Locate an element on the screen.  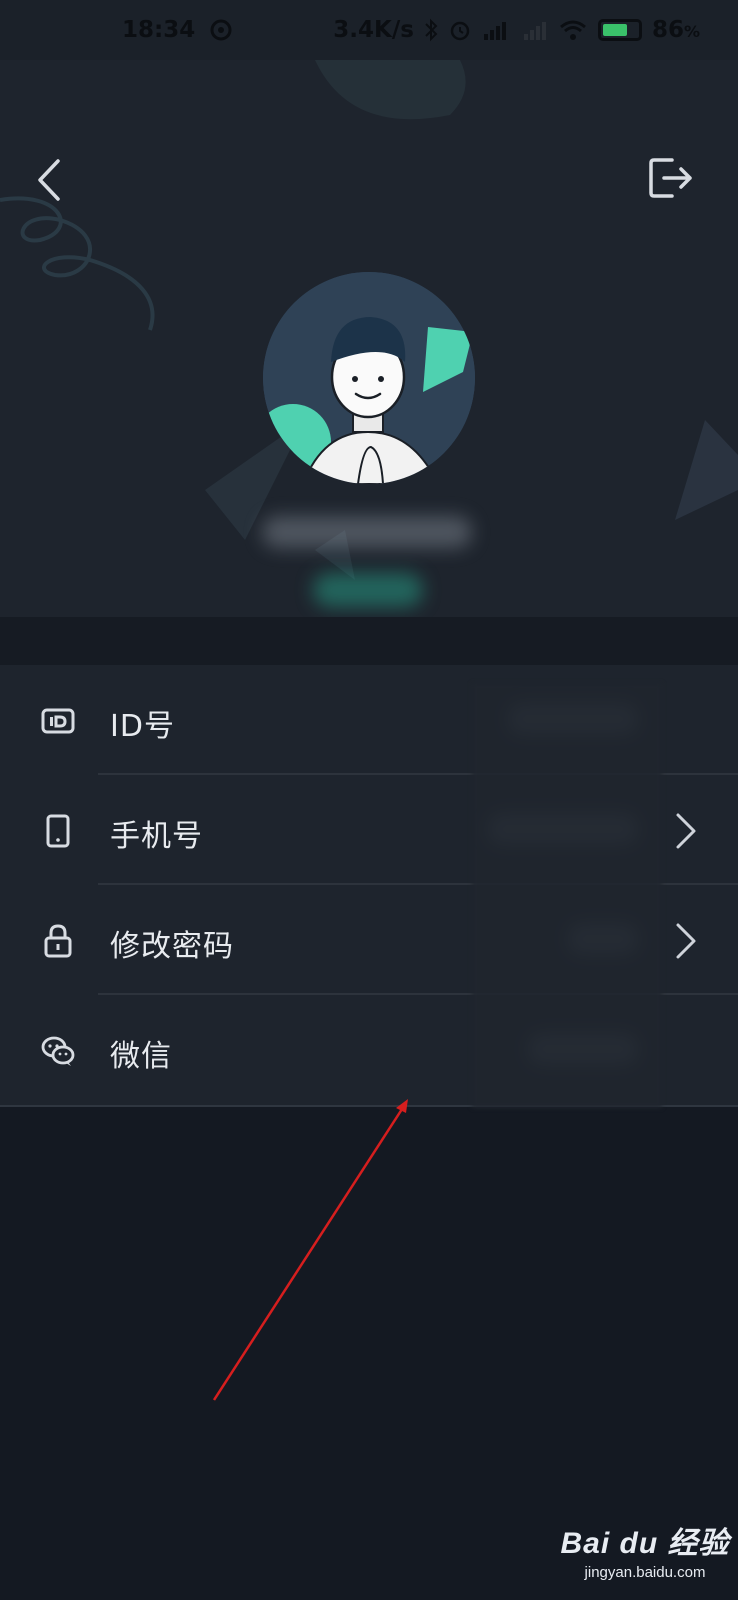
lock-icon is located at coordinates (58, 941).